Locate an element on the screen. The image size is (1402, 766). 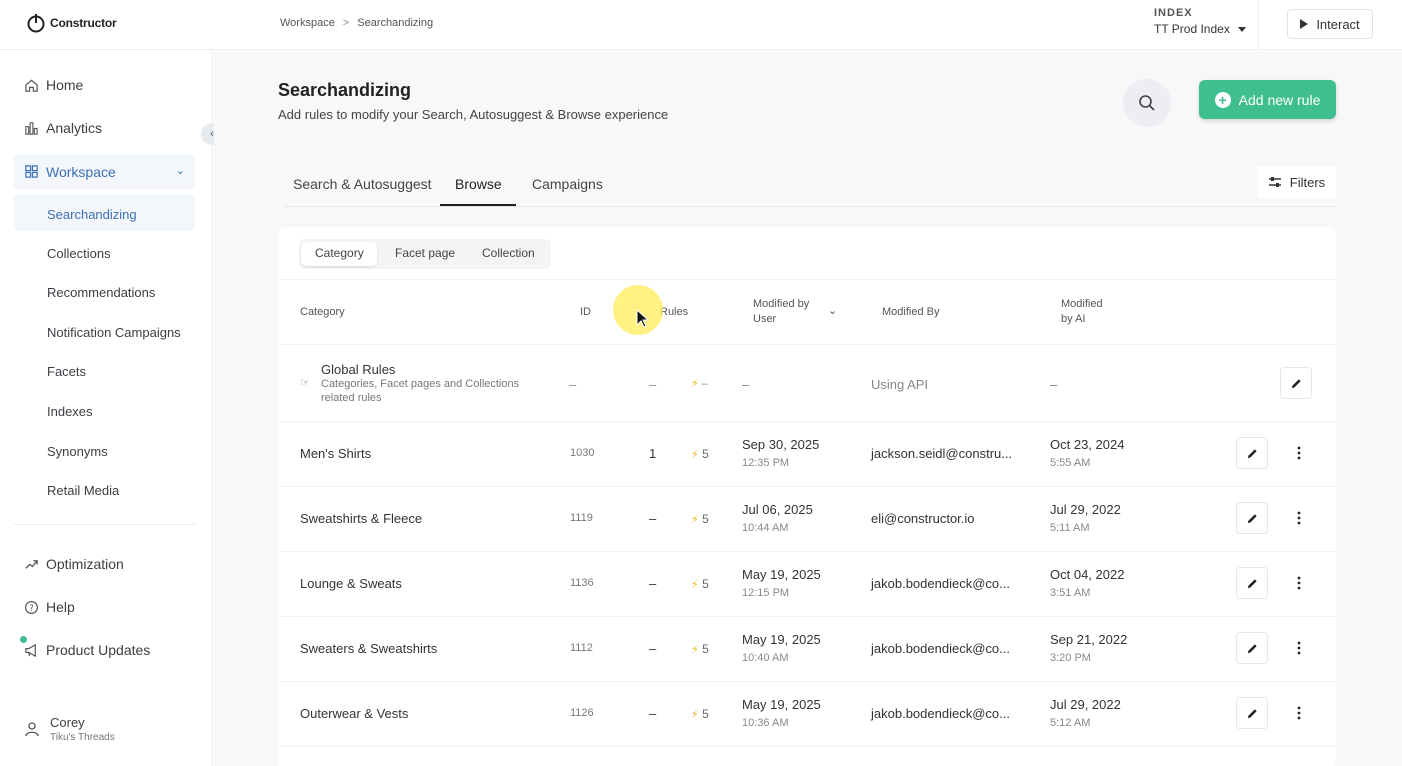
index-label: INDEX is located at coordinates (1173, 13).